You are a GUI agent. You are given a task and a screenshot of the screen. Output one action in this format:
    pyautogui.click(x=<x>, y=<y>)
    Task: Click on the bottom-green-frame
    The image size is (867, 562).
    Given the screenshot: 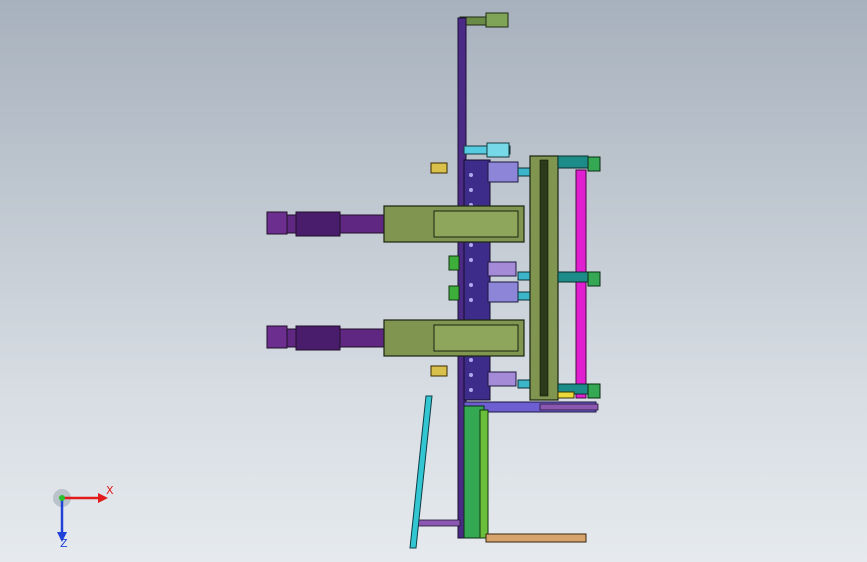 What is the action you would take?
    pyautogui.click(x=484, y=474)
    